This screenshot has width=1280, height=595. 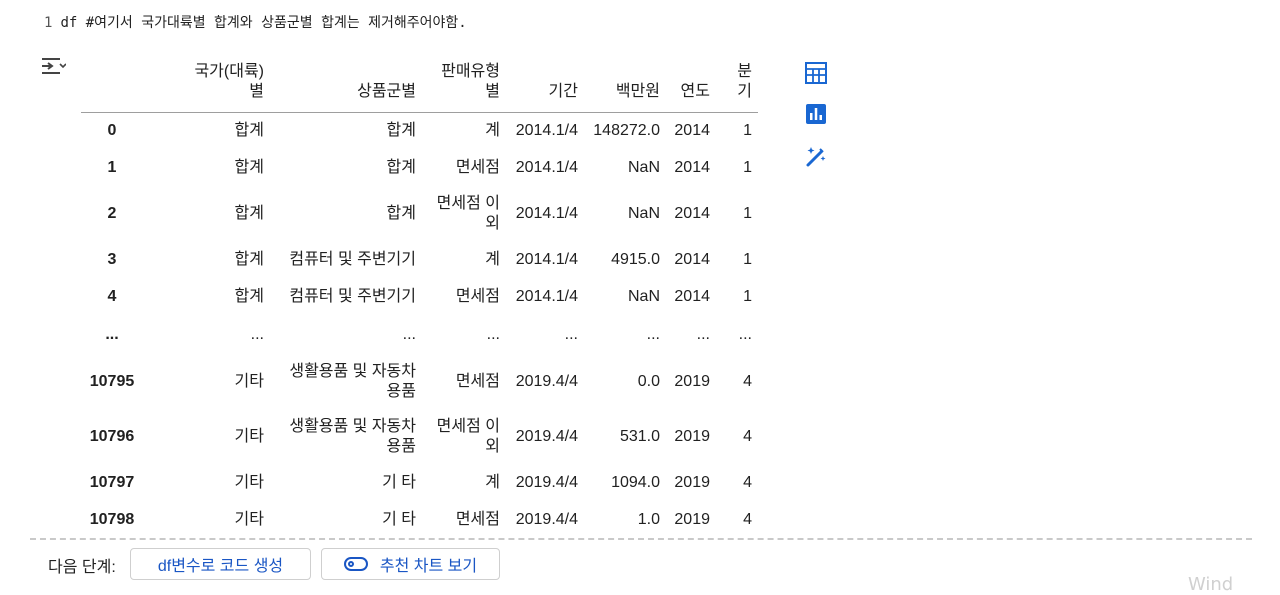 I want to click on table-row: 3 합계 컴퓨터 및 주변기기 계 2014.1/4 4915.0 2014 1, so click(x=419, y=260).